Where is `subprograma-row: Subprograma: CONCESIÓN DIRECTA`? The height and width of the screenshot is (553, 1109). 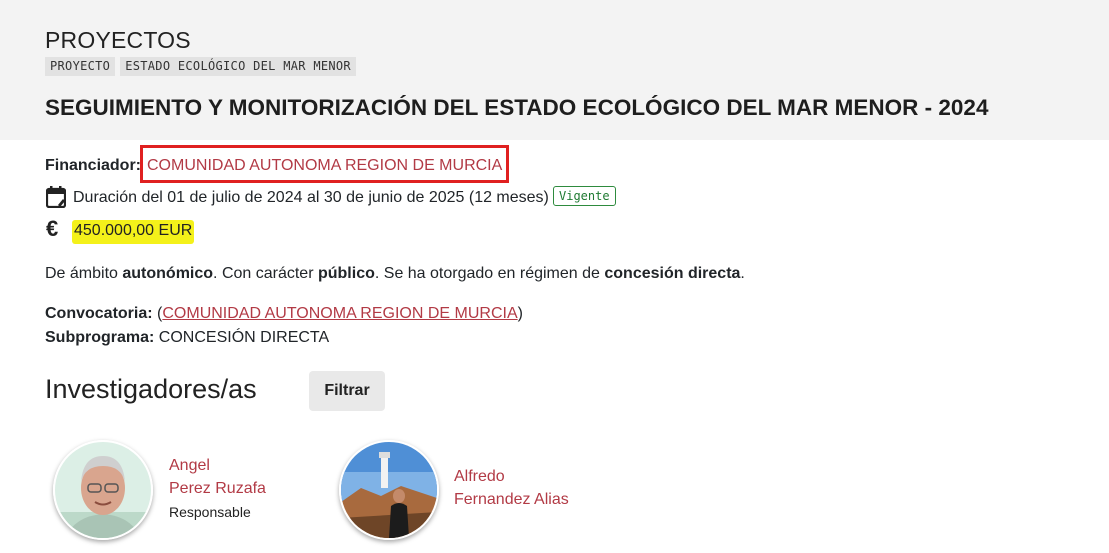 subprograma-row: Subprograma: CONCESIÓN DIRECTA is located at coordinates (187, 338).